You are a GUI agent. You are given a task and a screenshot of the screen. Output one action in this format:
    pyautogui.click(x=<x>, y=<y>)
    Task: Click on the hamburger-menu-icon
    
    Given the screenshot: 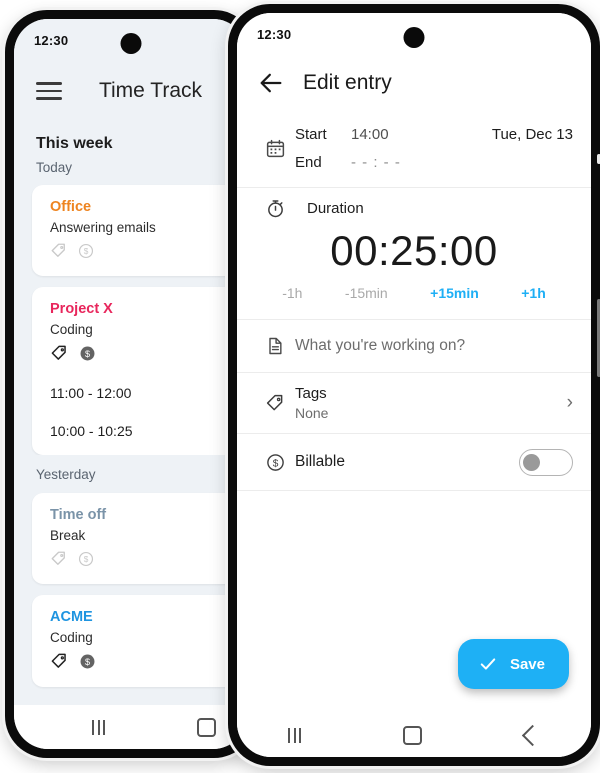 What is the action you would take?
    pyautogui.click(x=49, y=91)
    